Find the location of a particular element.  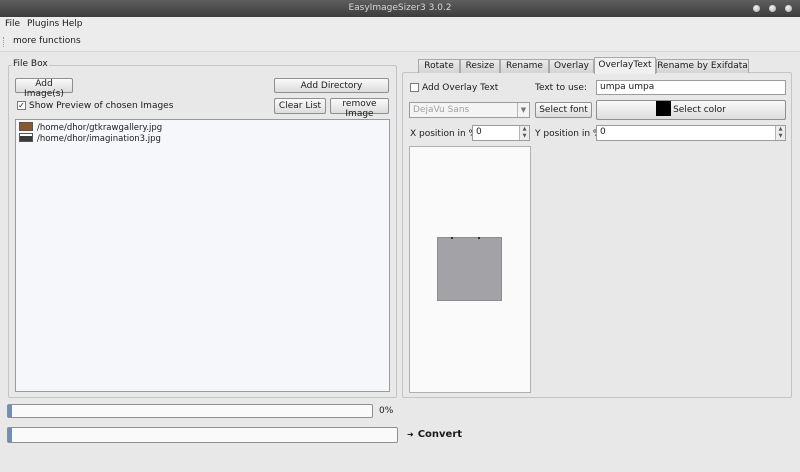

add-images-button: Add Image(s) is located at coordinates (44, 88).